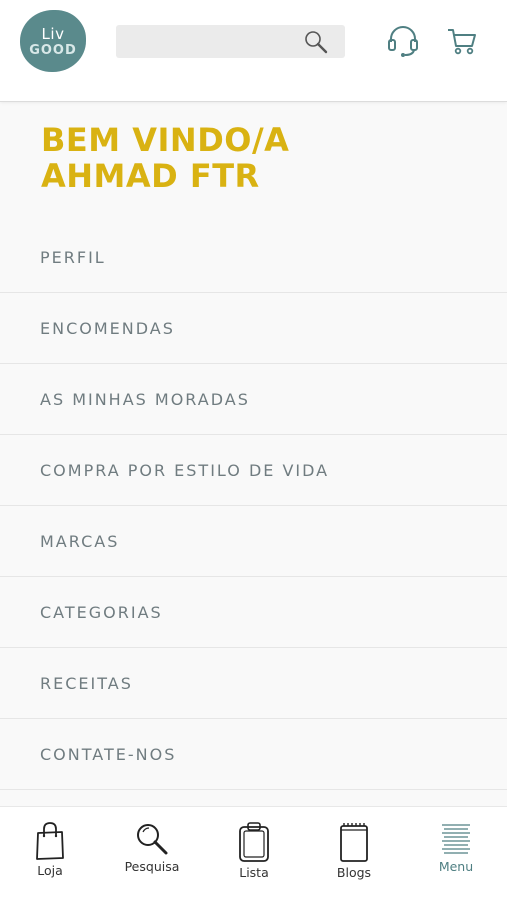  I want to click on logo-text-top: Liv, so click(53, 34).